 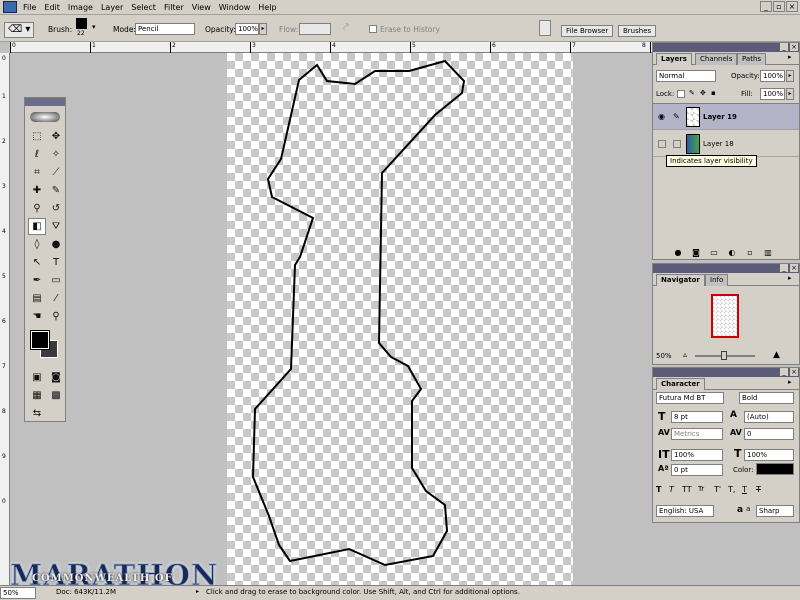 I want to click on lock-transparency-checkbox, so click(x=681, y=94).